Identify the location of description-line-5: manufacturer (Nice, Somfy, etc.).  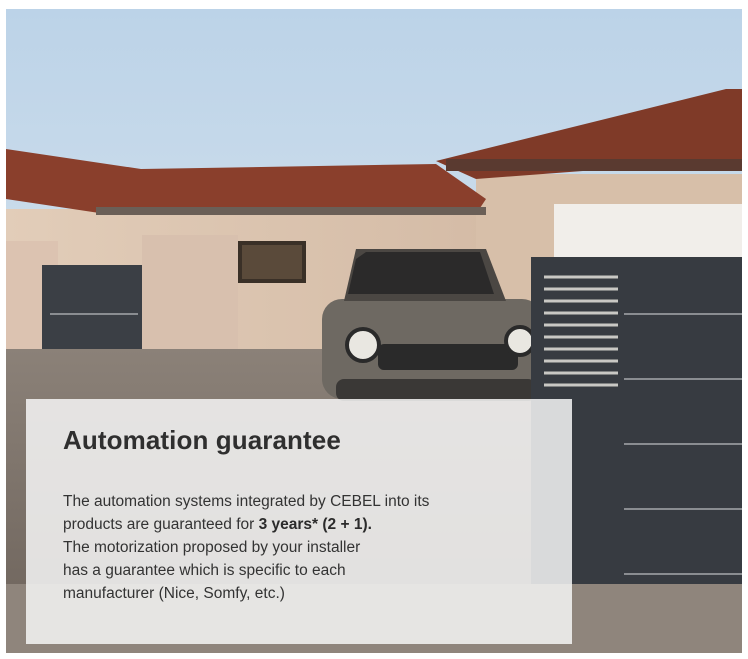
(174, 593).